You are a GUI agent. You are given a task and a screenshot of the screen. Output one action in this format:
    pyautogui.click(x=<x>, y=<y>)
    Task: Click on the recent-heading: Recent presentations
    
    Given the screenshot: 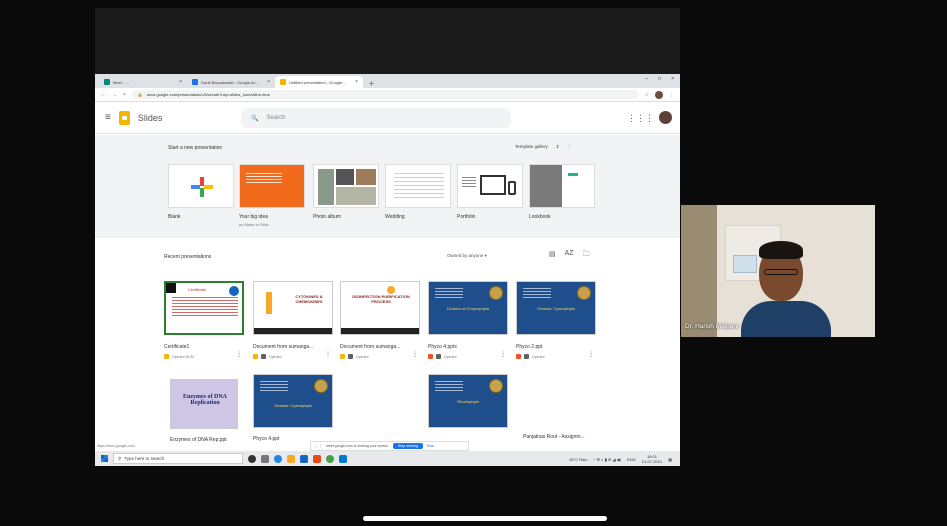 What is the action you would take?
    pyautogui.click(x=188, y=257)
    